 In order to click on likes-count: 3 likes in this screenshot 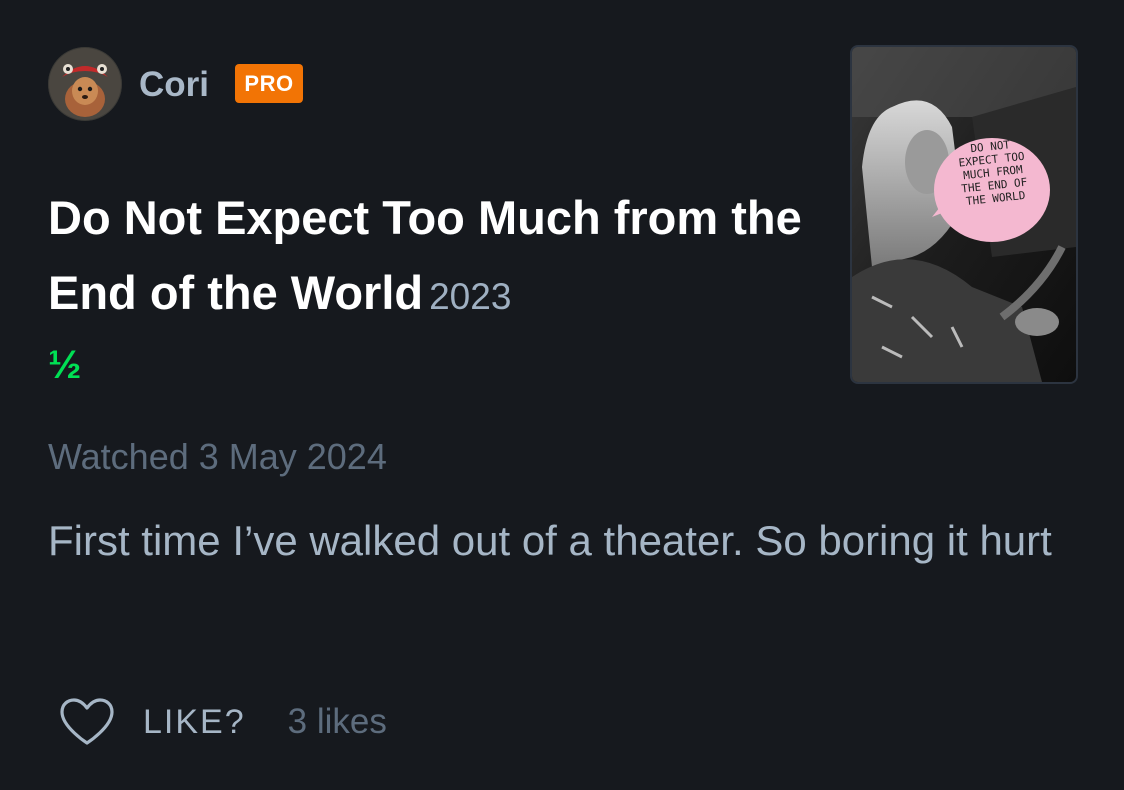, I will do `click(337, 722)`.